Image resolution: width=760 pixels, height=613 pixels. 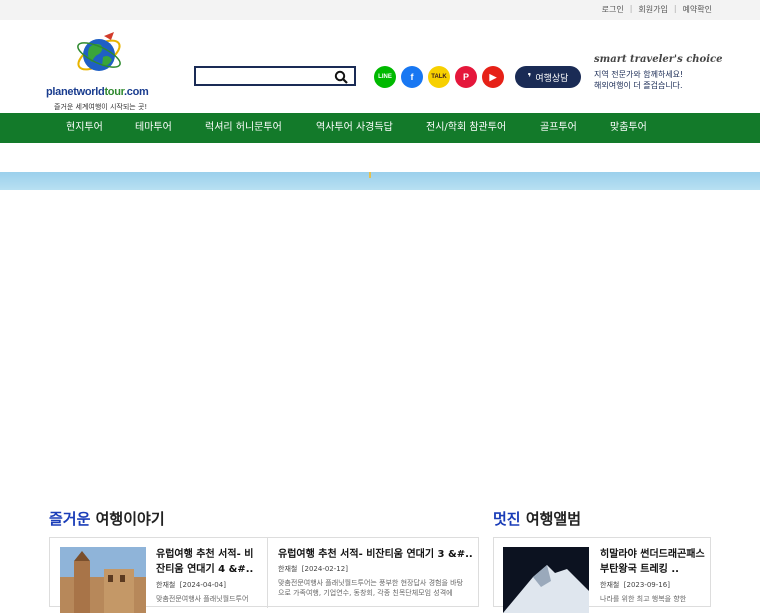 I want to click on nav-item-local-tour: 현지투어, so click(x=84, y=128).